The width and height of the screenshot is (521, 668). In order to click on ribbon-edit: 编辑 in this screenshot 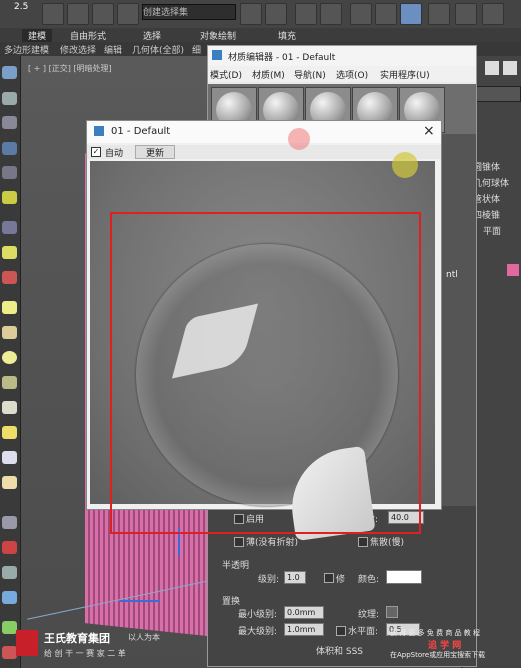, I will do `click(113, 49)`.